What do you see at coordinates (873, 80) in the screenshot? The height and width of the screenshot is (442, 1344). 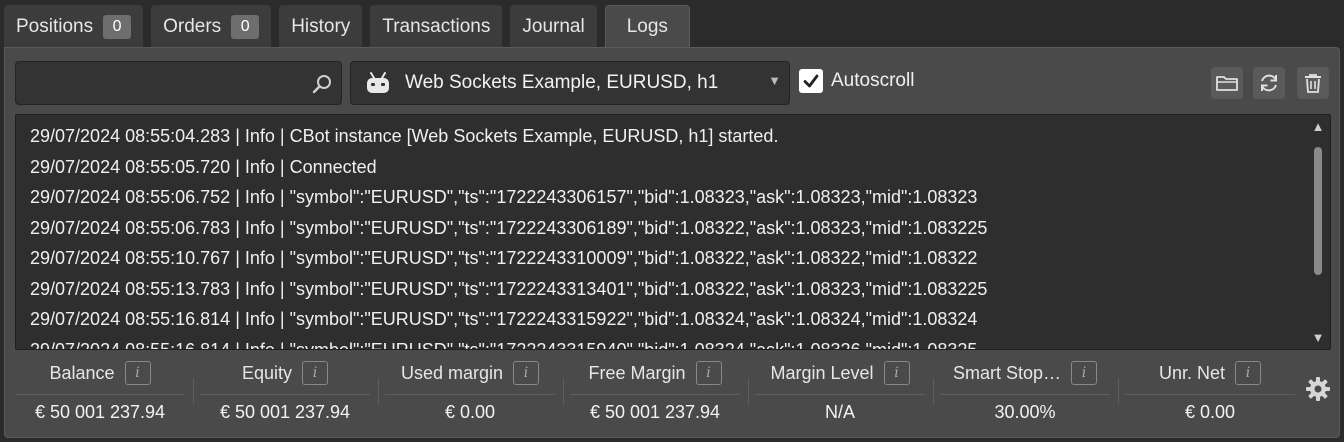 I see `autoscroll-label: Autoscroll` at bounding box center [873, 80].